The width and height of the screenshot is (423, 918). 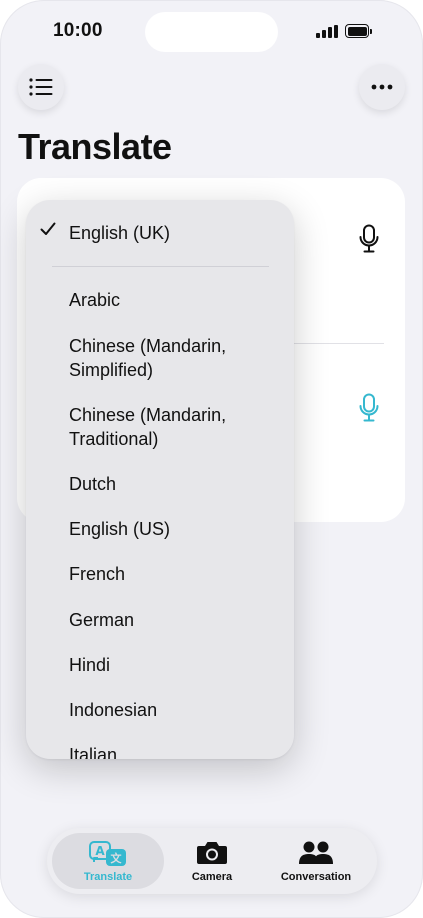 I want to click on language-option: Chinese (Mandarin, Traditional), so click(x=174, y=427).